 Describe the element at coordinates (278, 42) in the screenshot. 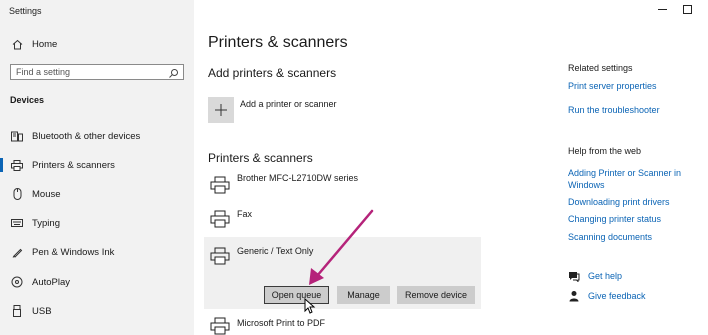

I see `page-title: Printers & scanners` at that location.